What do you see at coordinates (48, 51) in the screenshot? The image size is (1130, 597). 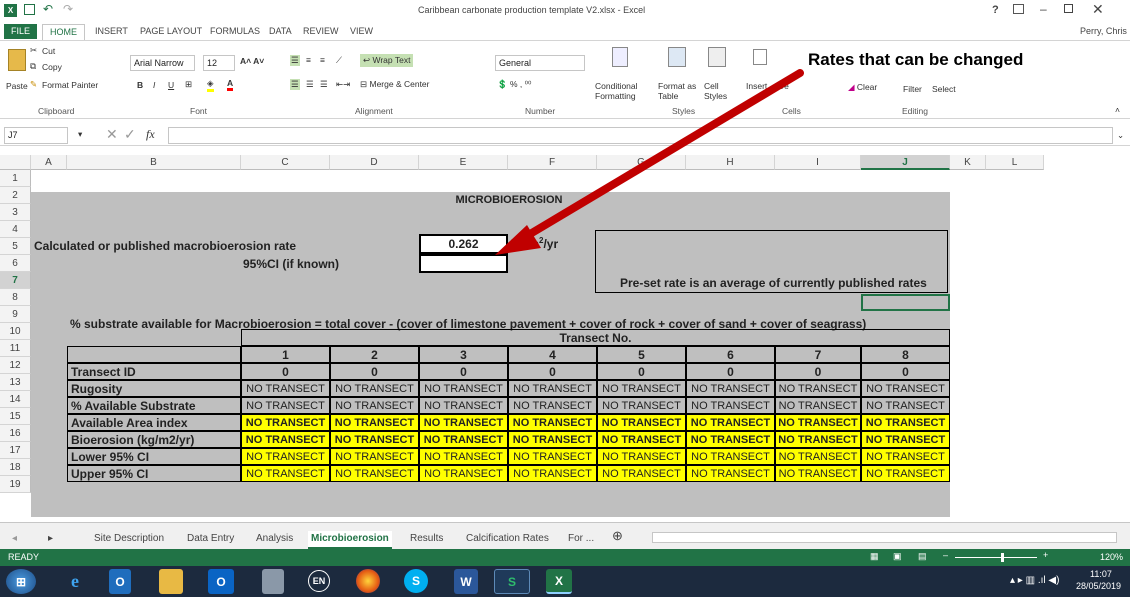 I see `cut-button: Cut` at bounding box center [48, 51].